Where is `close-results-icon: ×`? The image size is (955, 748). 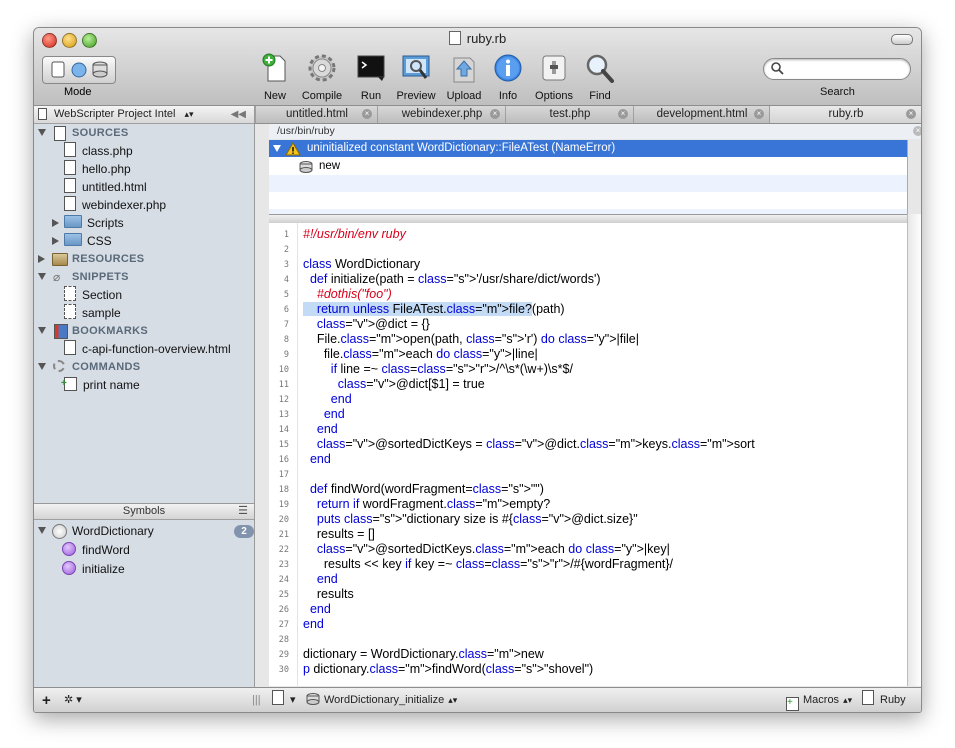
close-results-icon: × is located at coordinates (917, 131).